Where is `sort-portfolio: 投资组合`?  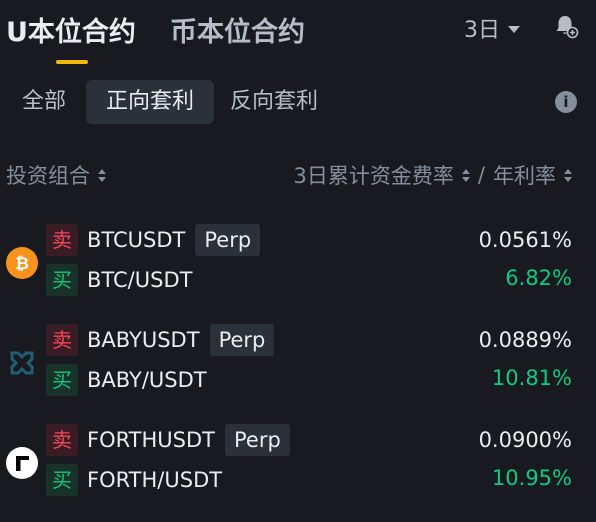
sort-portfolio: 投资组合 is located at coordinates (56, 175).